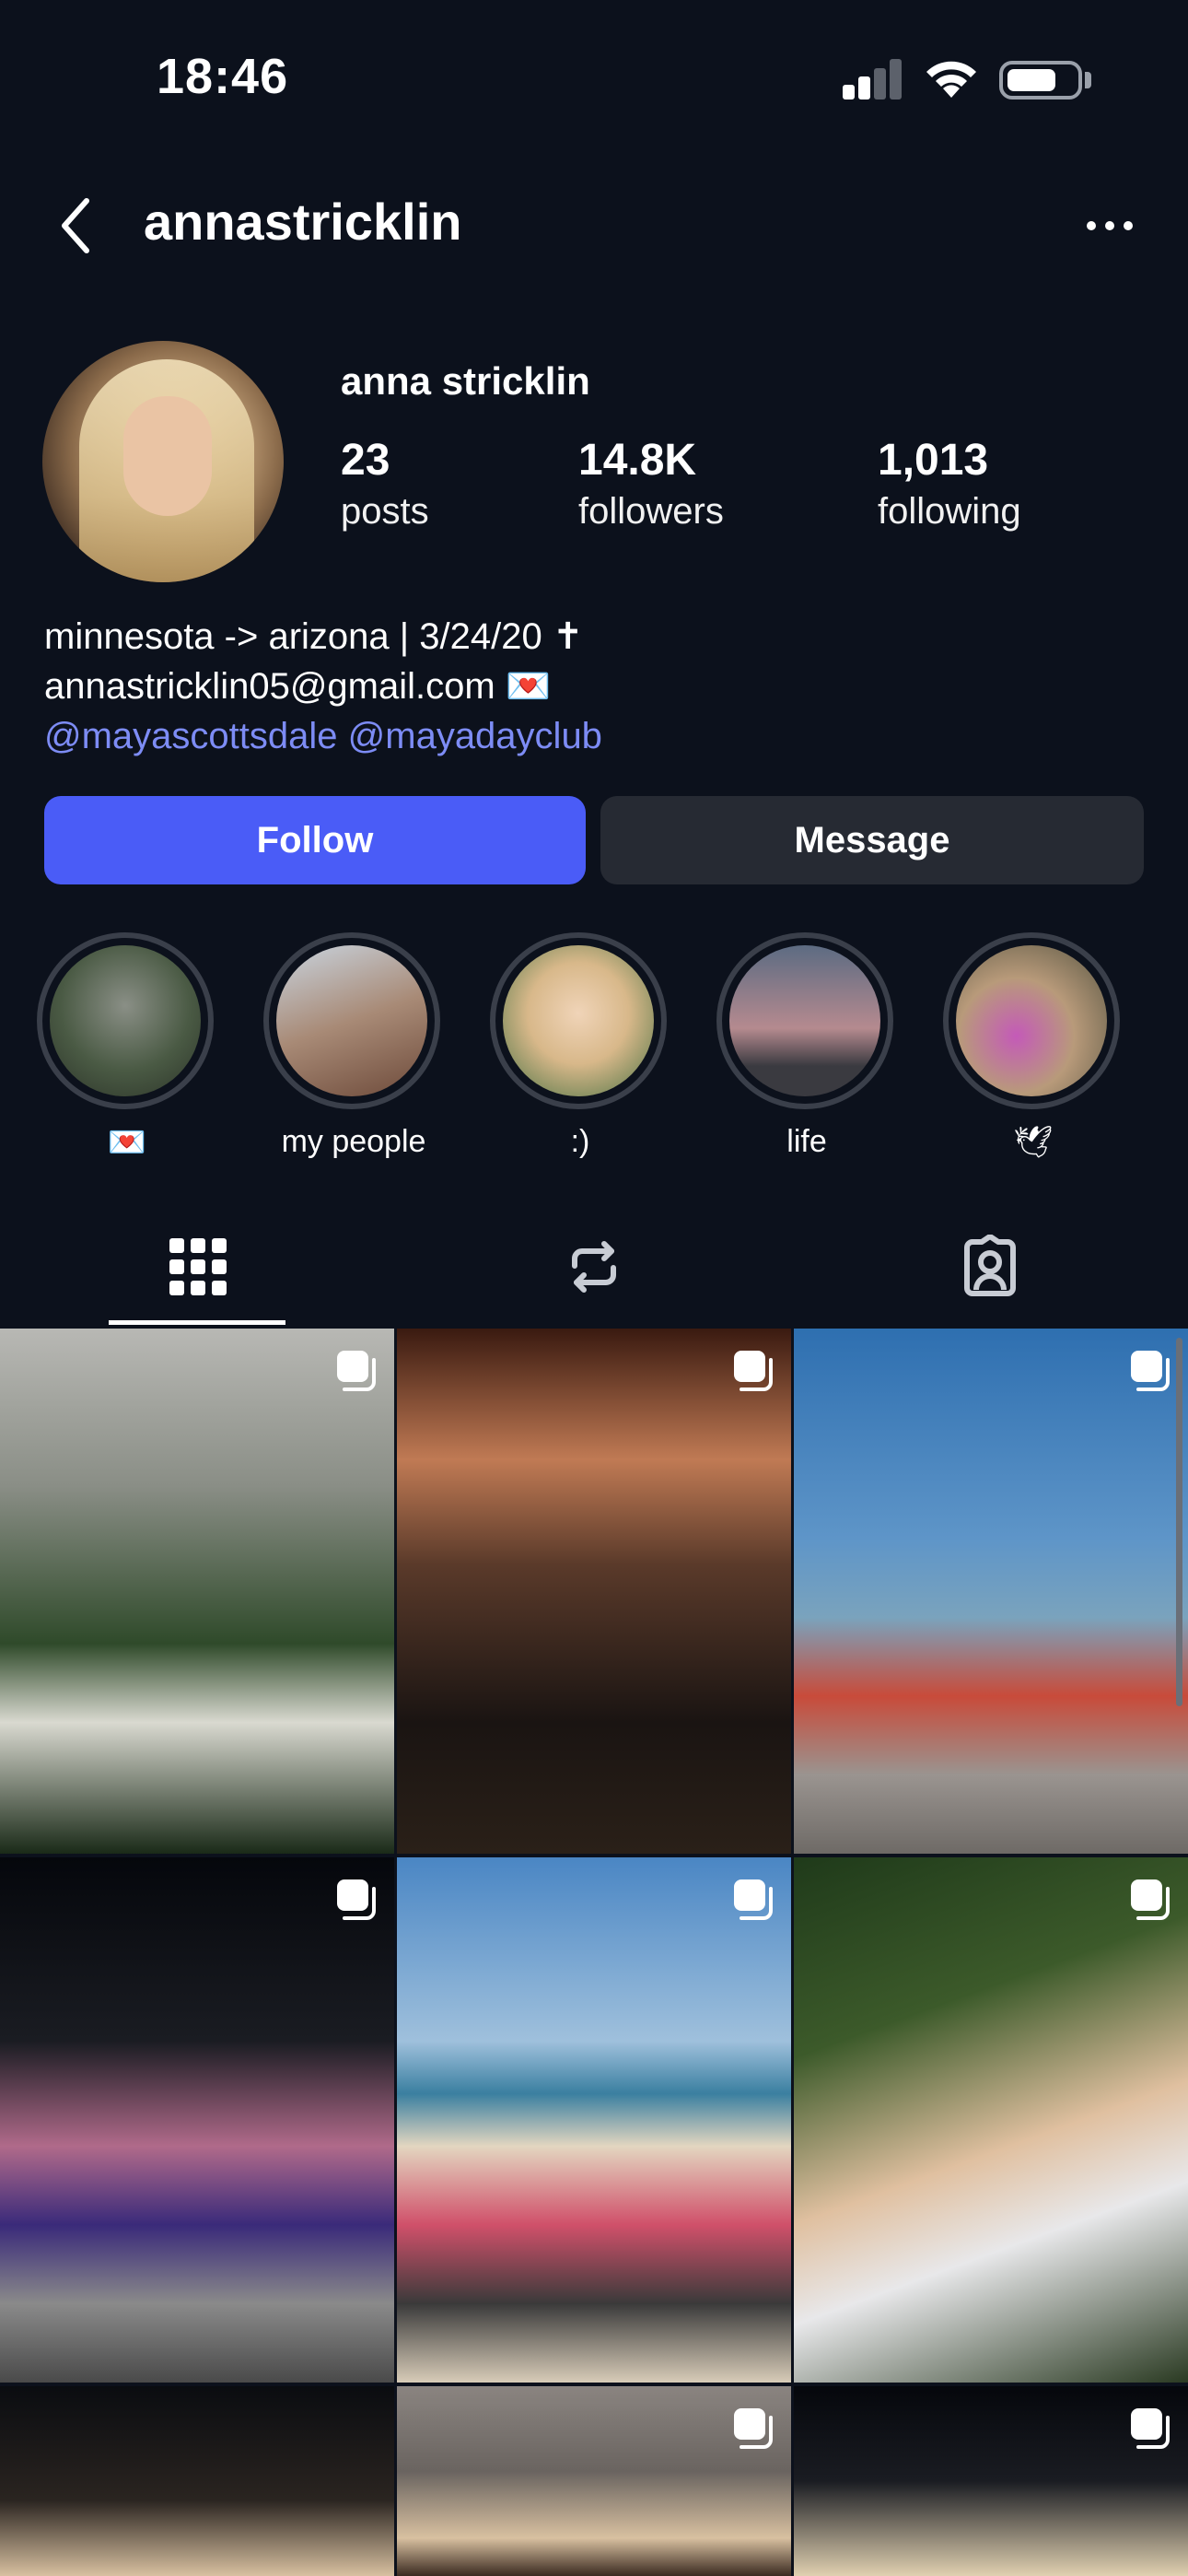  I want to click on highlight-label: life, so click(806, 1141).